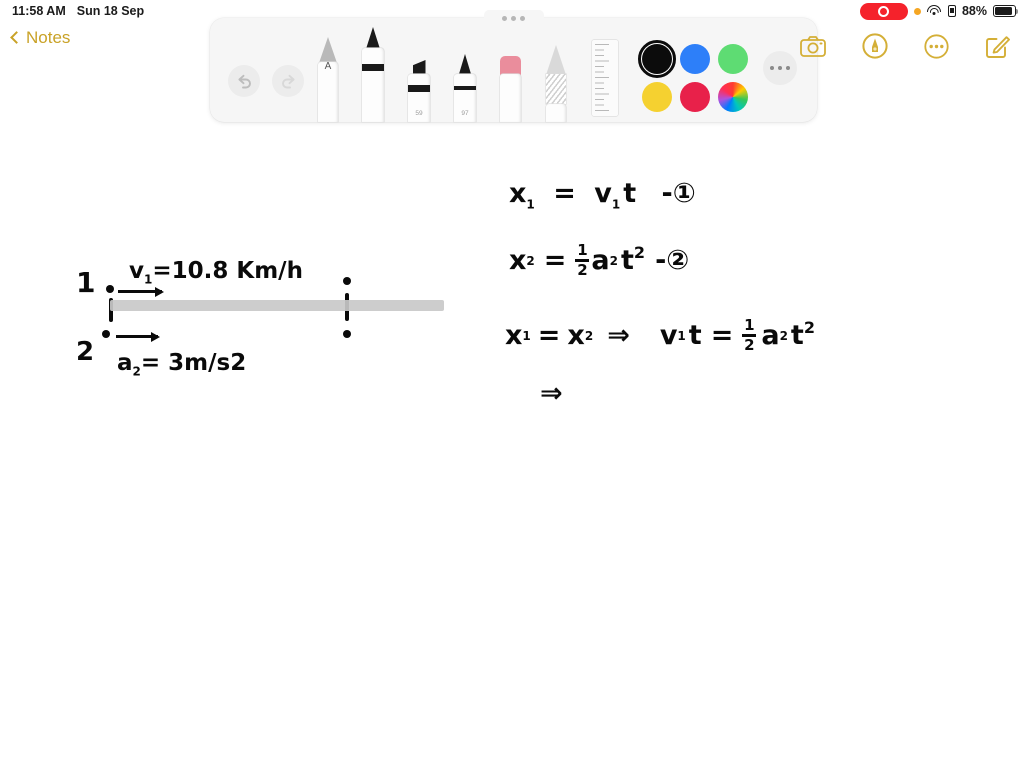 The width and height of the screenshot is (1024, 768). Describe the element at coordinates (39, 11) in the screenshot. I see `status-time: 11:58 AM` at that location.